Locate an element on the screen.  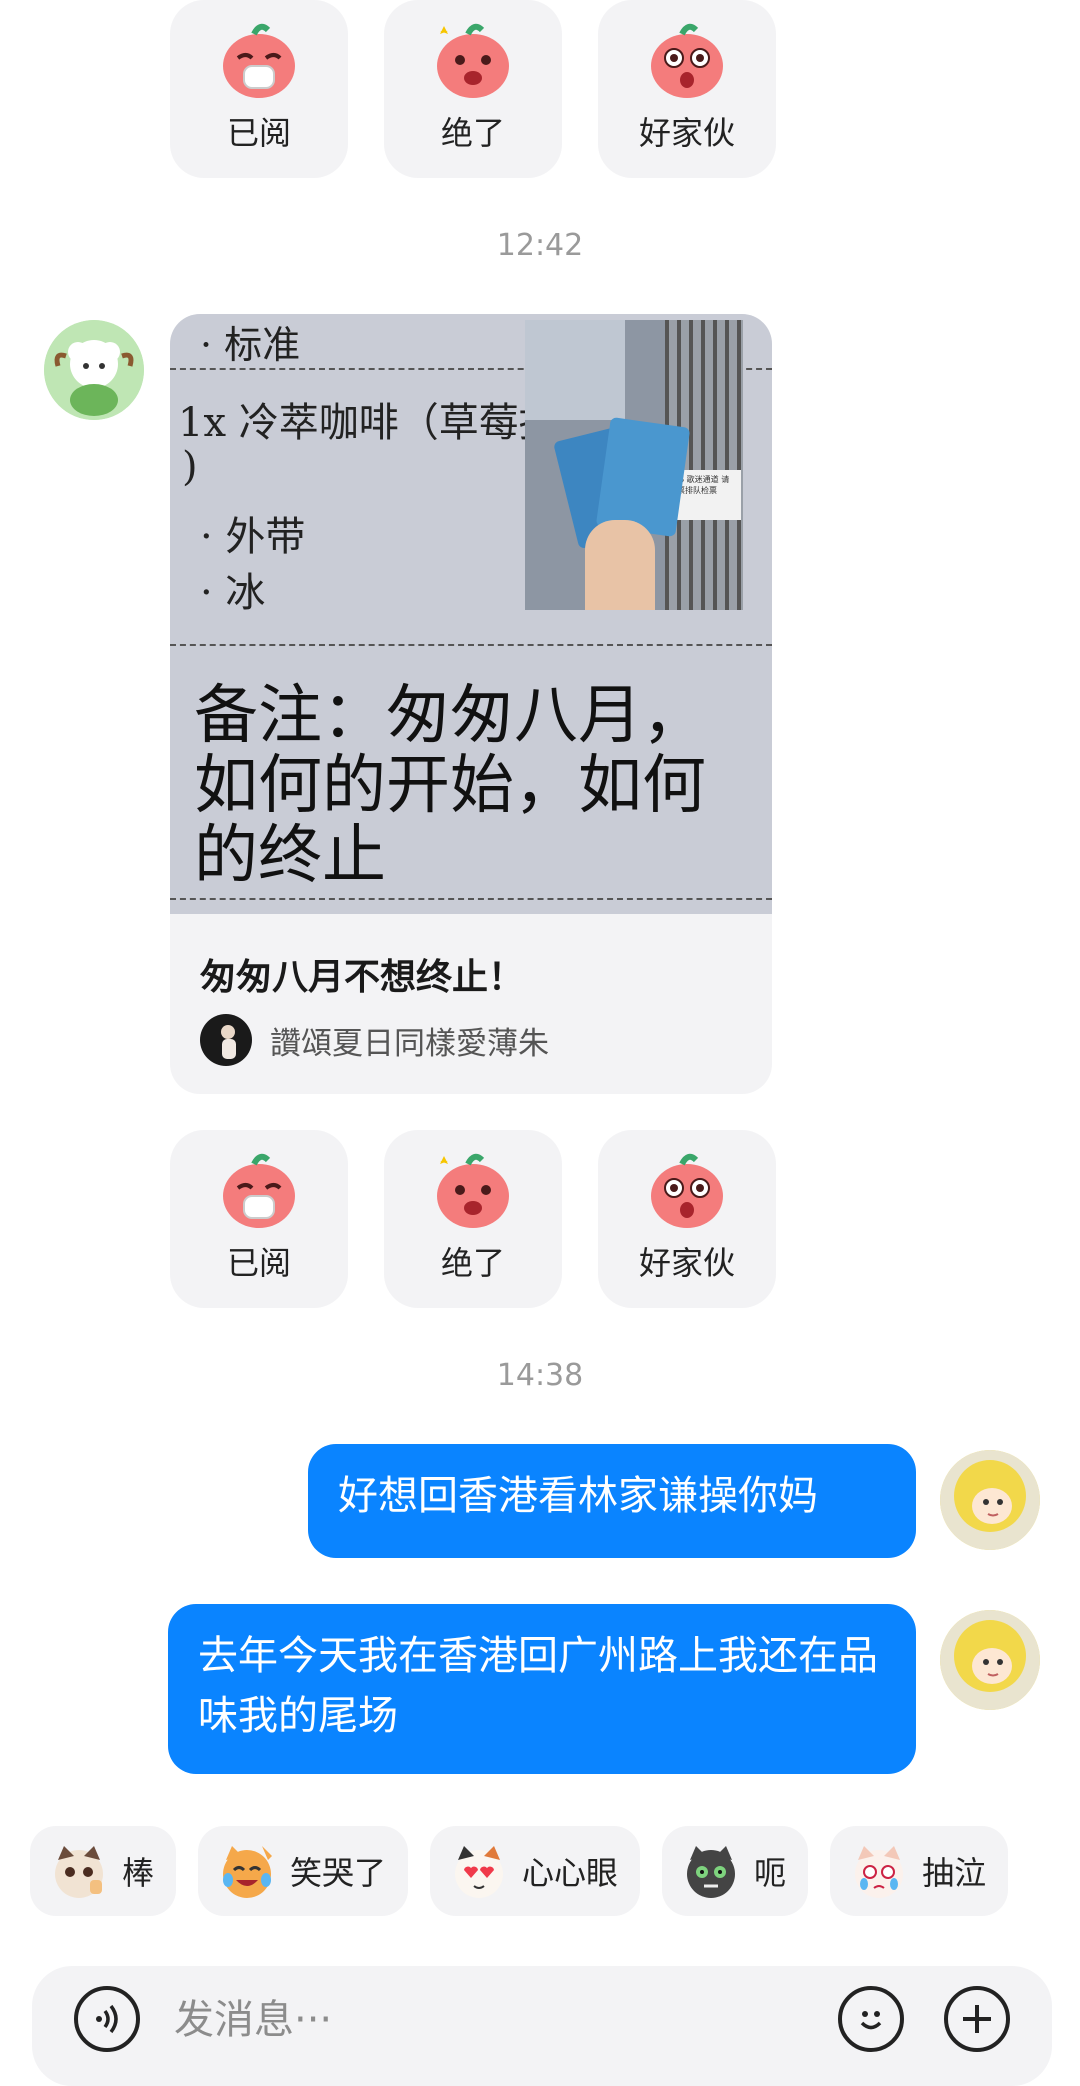
sheep-avatar-icon is located at coordinates (94, 370).